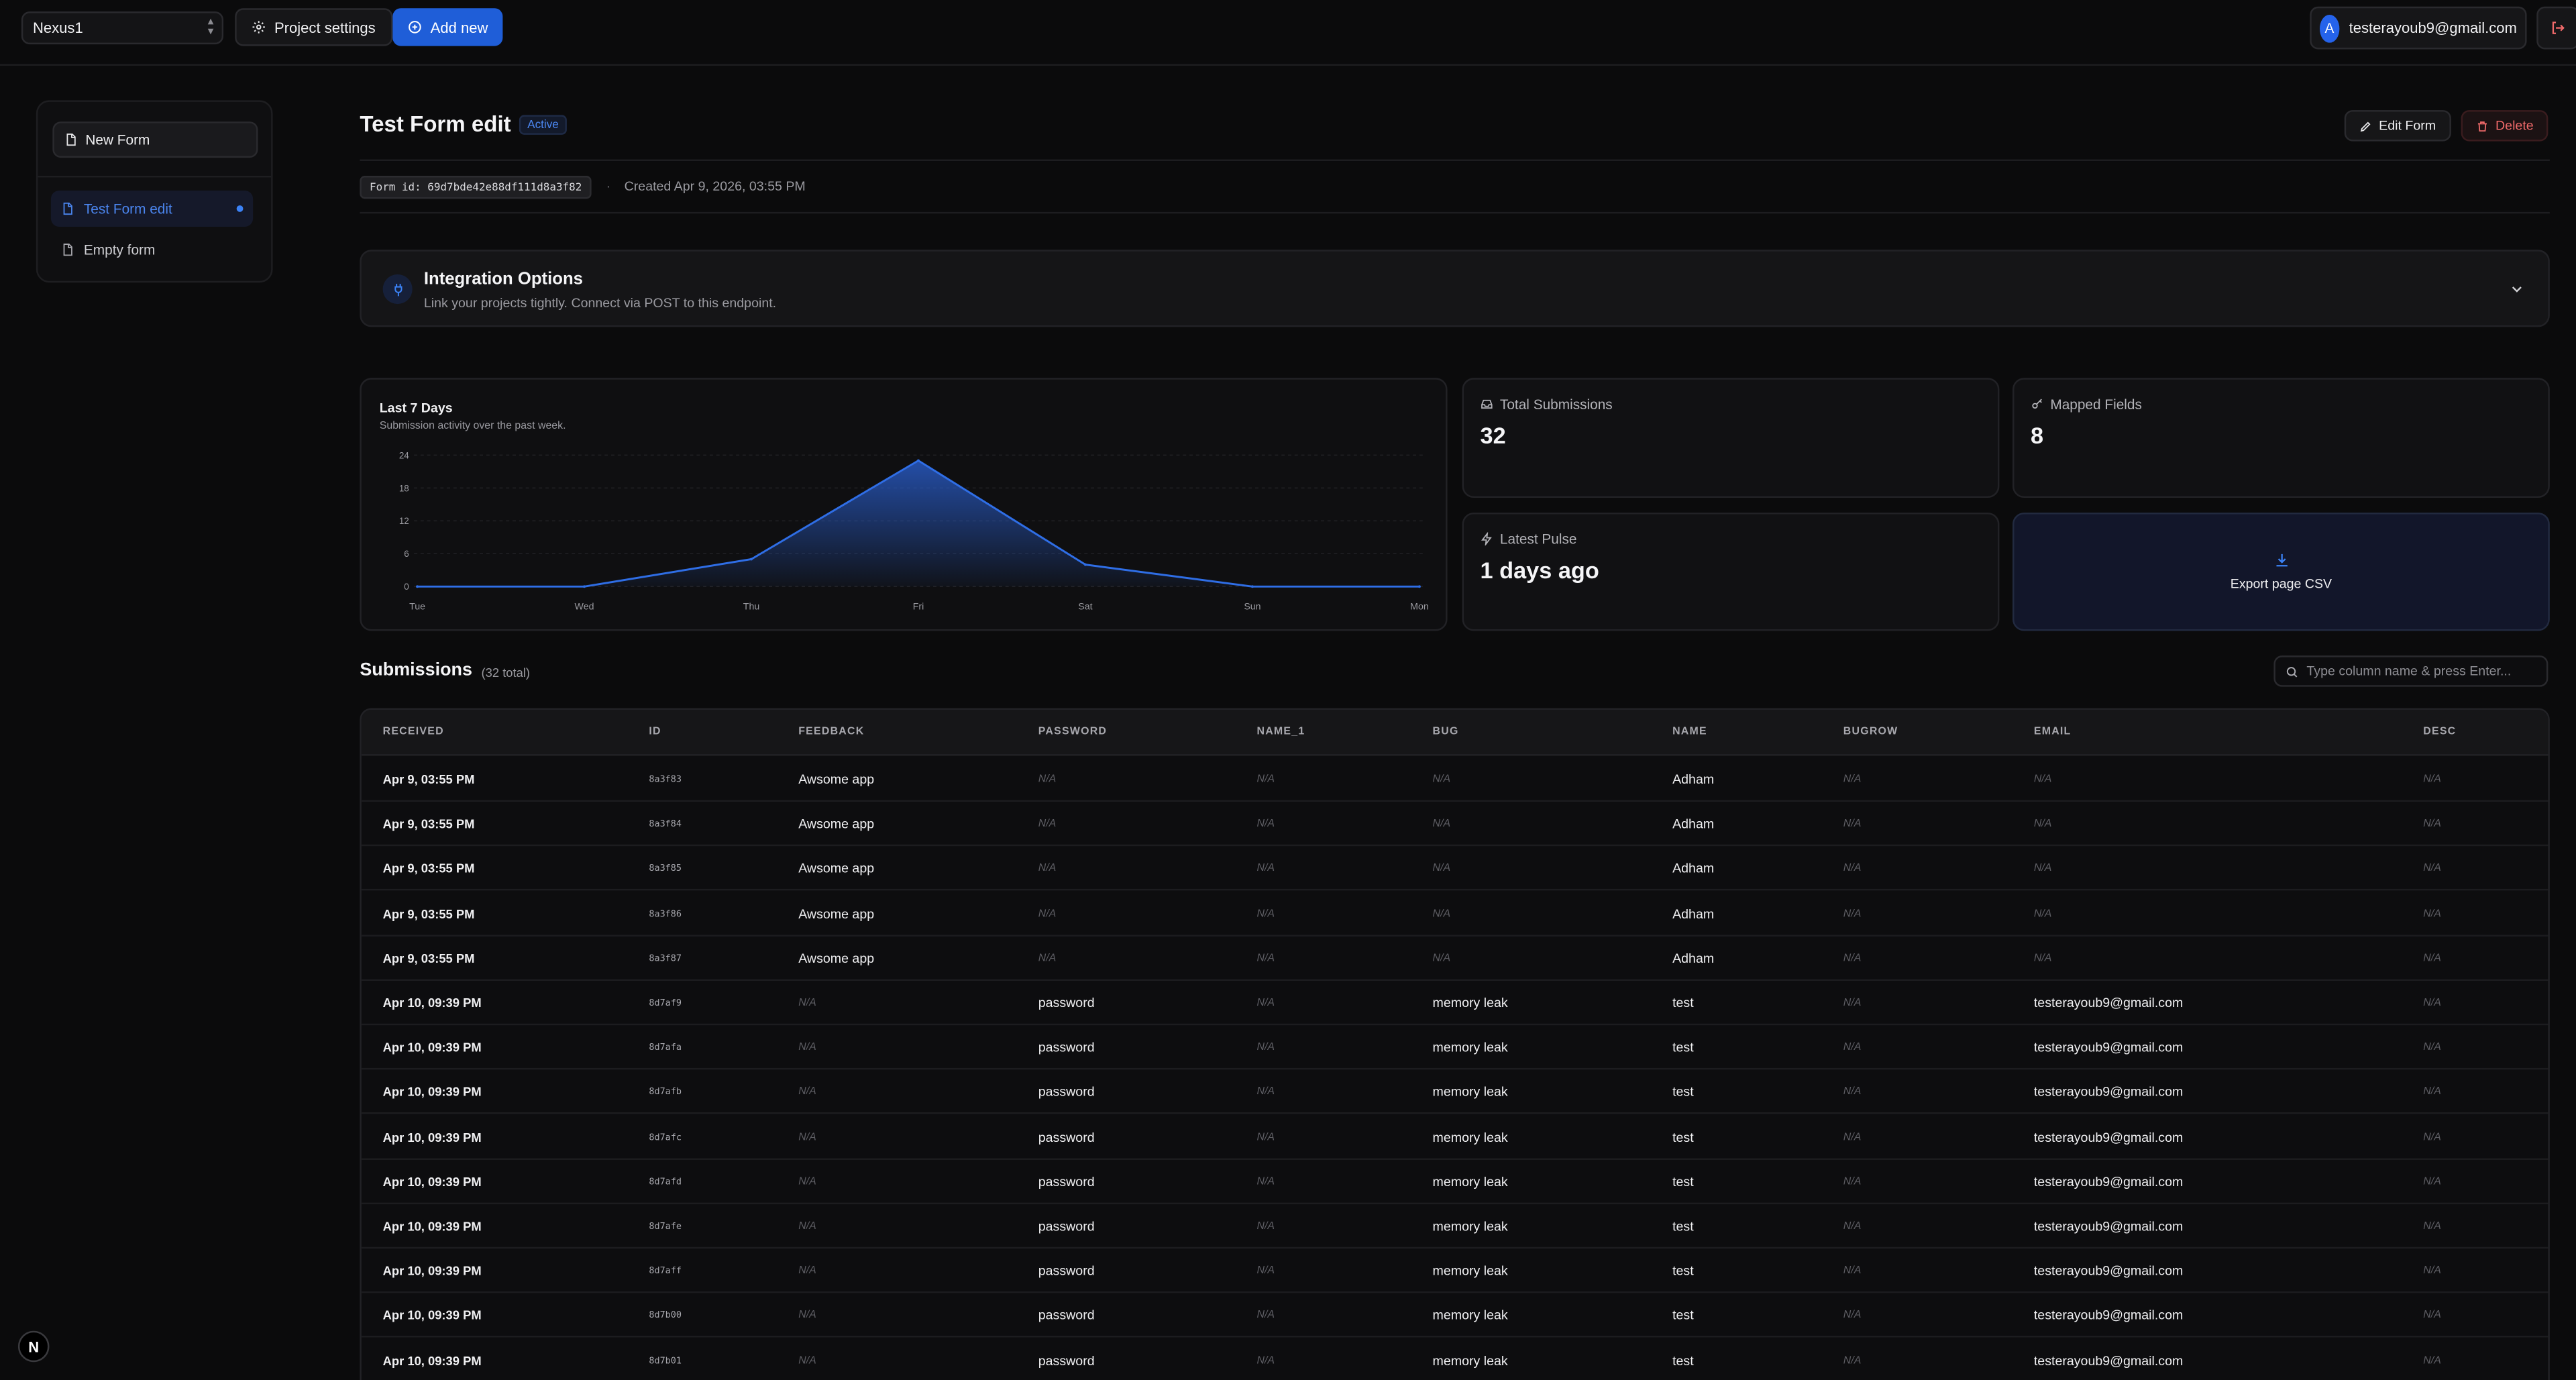 The height and width of the screenshot is (1380, 2576). I want to click on table-cell: 8a3f85, so click(665, 870).